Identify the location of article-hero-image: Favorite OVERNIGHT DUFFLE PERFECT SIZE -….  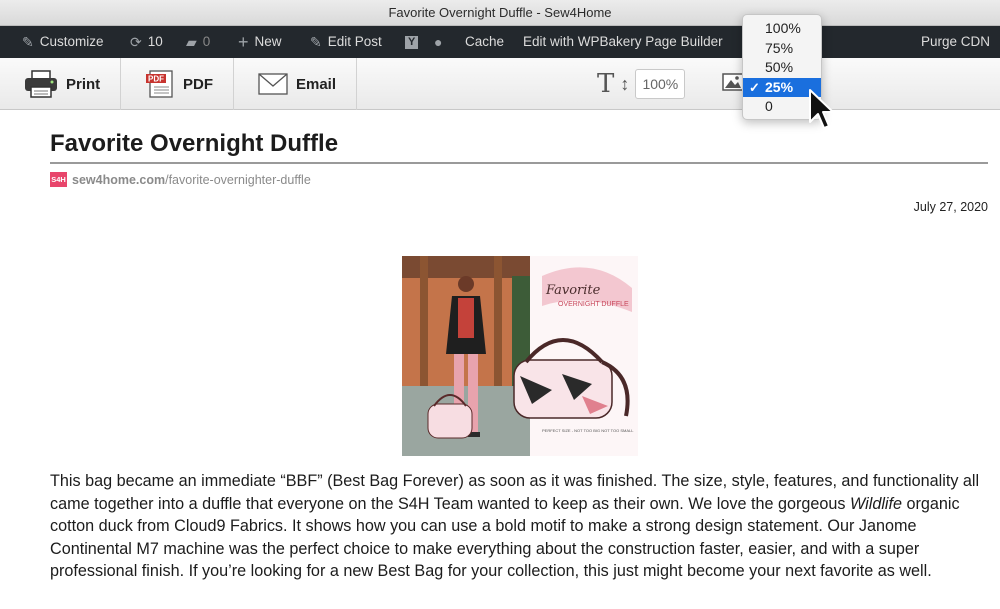
(520, 356).